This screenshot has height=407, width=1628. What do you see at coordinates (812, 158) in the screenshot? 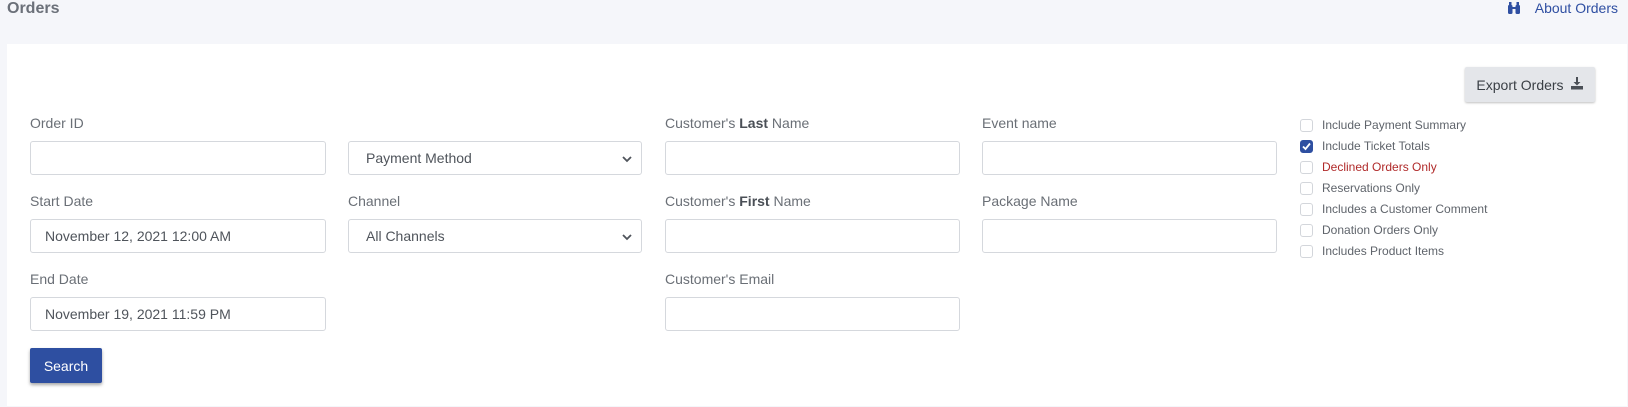
I see `last-name-input` at bounding box center [812, 158].